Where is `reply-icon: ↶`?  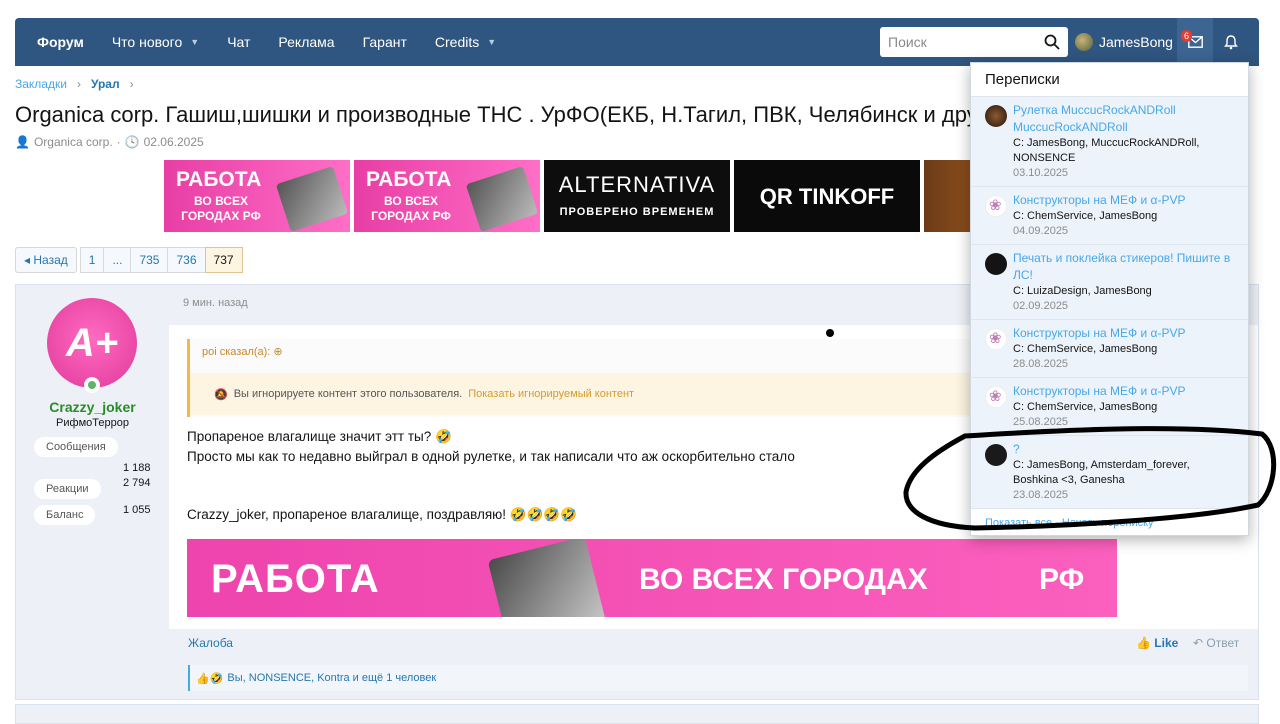
reply-icon: ↶ is located at coordinates (1198, 643).